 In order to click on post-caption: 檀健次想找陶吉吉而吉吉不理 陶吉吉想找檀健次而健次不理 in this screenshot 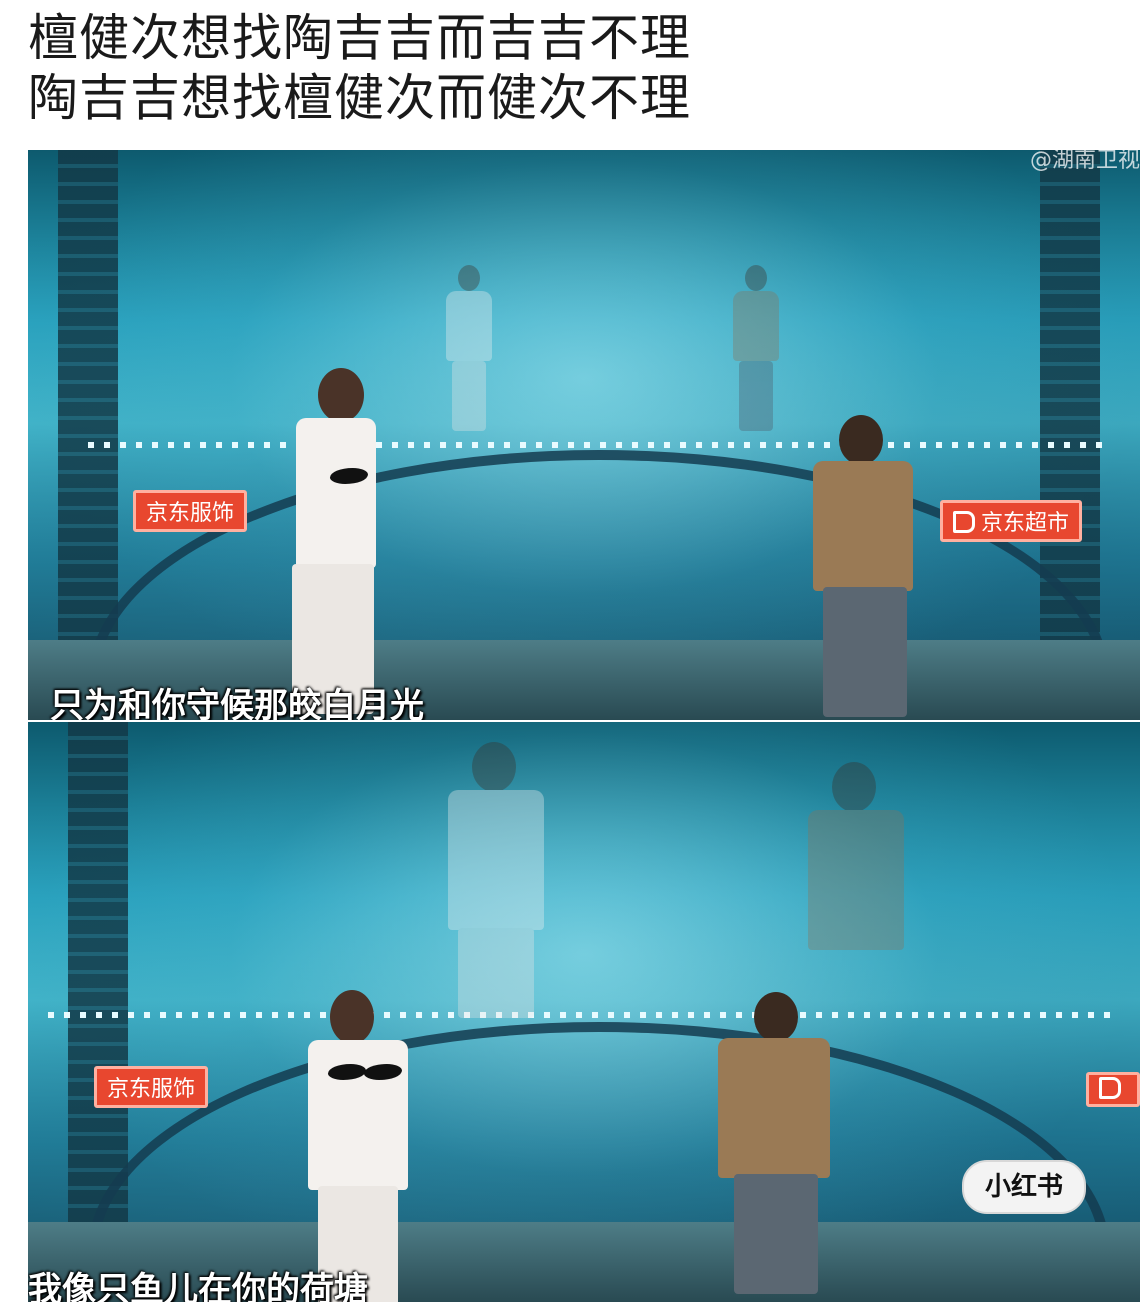, I will do `click(359, 68)`.